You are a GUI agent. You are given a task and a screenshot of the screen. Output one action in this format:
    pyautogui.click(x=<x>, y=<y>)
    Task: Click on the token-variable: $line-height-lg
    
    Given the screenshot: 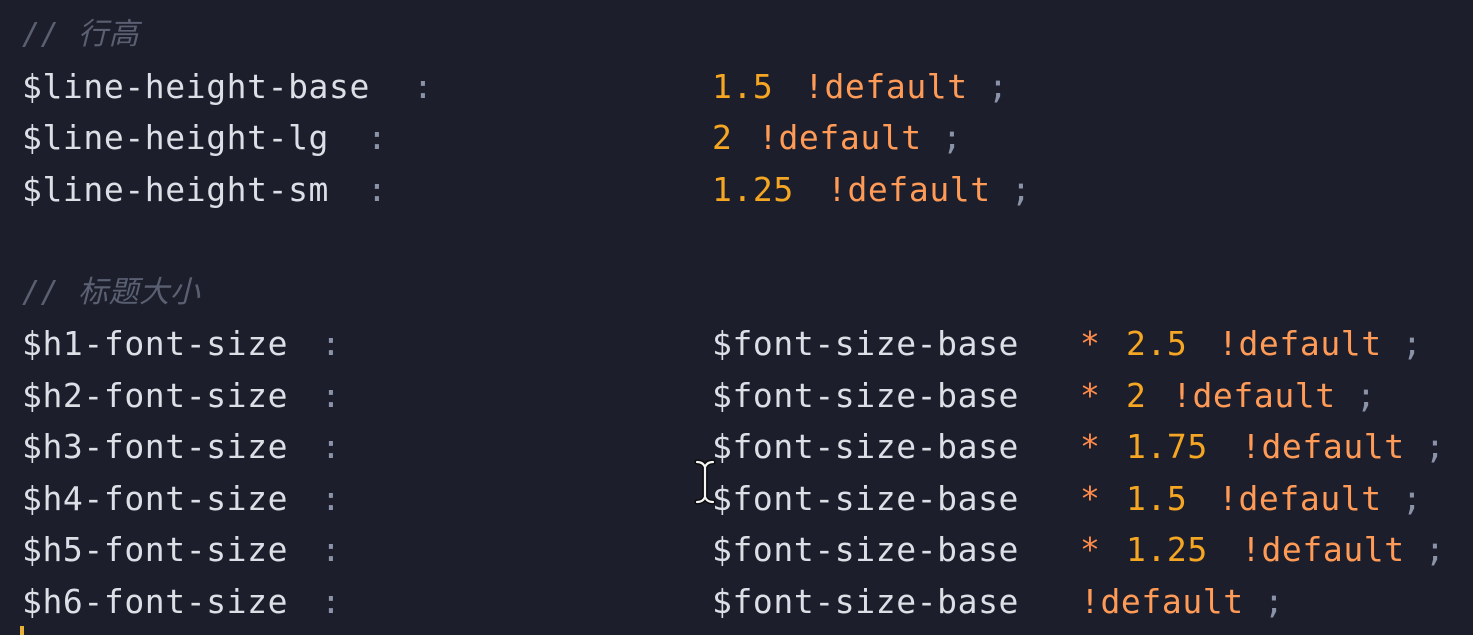 What is the action you would take?
    pyautogui.click(x=176, y=137)
    